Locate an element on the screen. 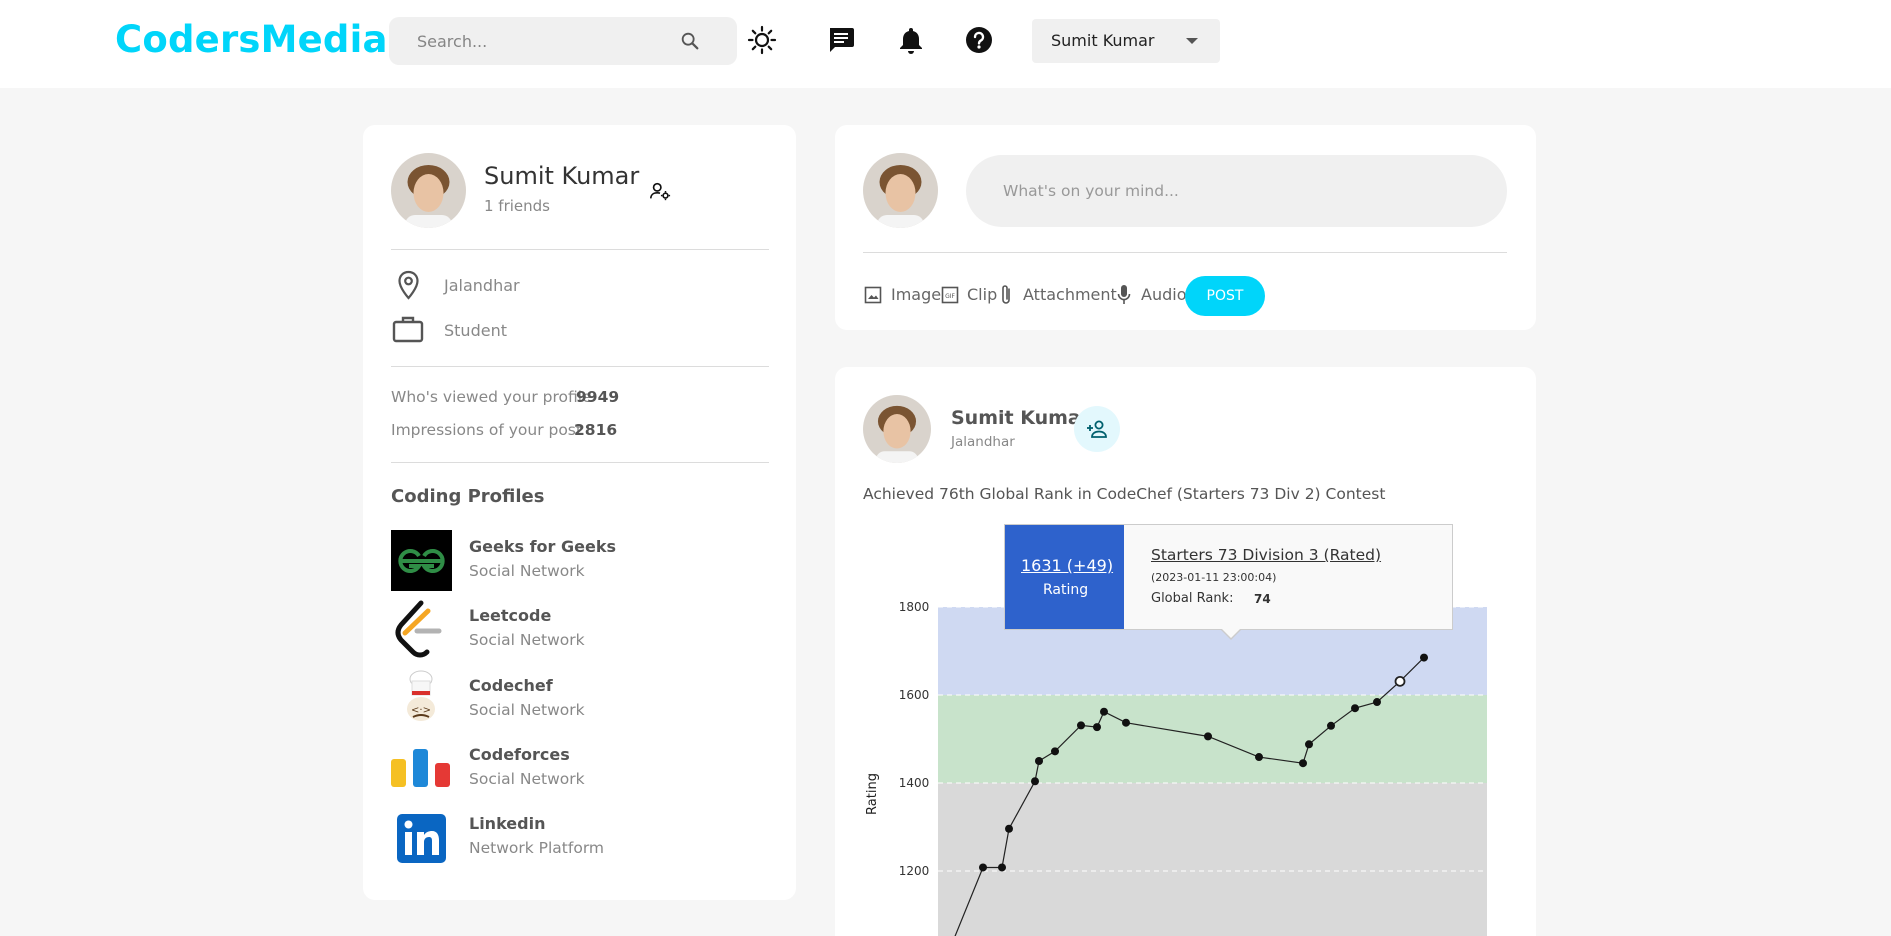  post-author: Sumit Kumar is located at coordinates (1020, 418).